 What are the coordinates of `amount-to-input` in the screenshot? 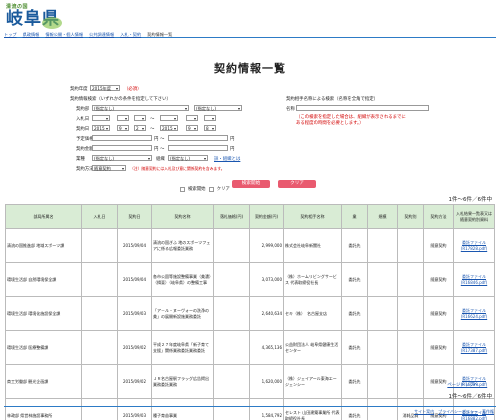 It's located at (198, 148).